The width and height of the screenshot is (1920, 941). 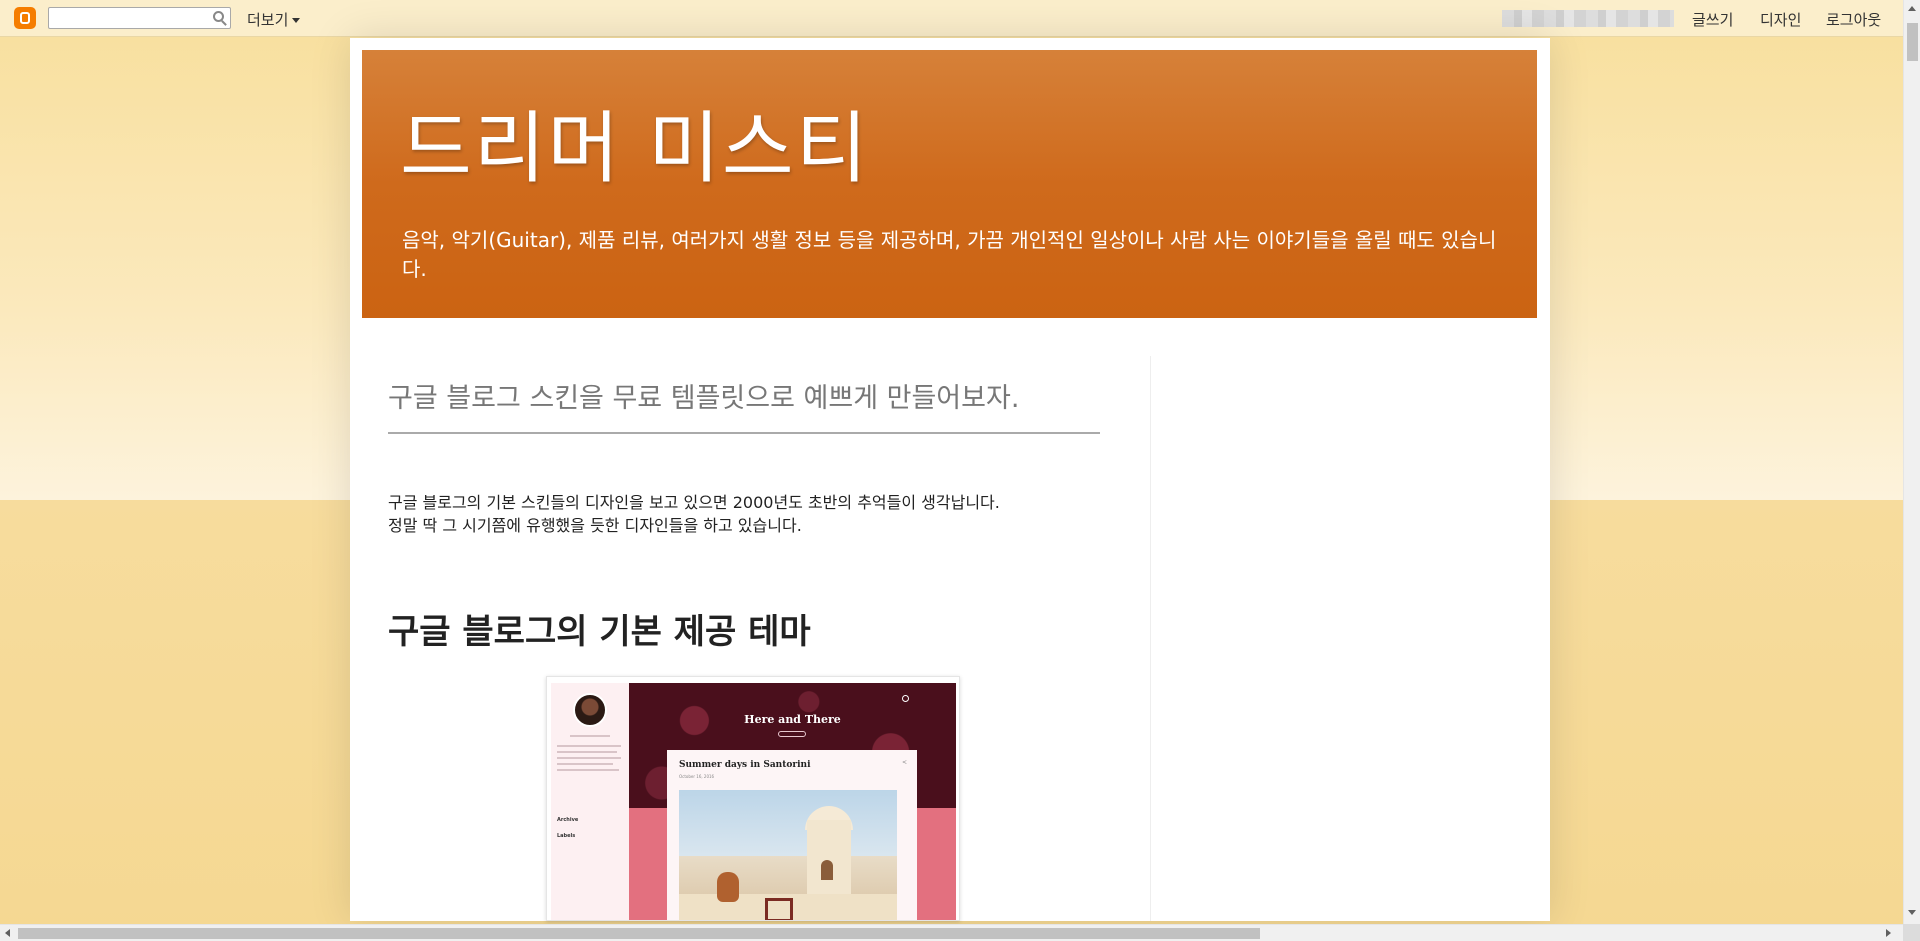 I want to click on scroll-right-icon, so click(x=1888, y=933).